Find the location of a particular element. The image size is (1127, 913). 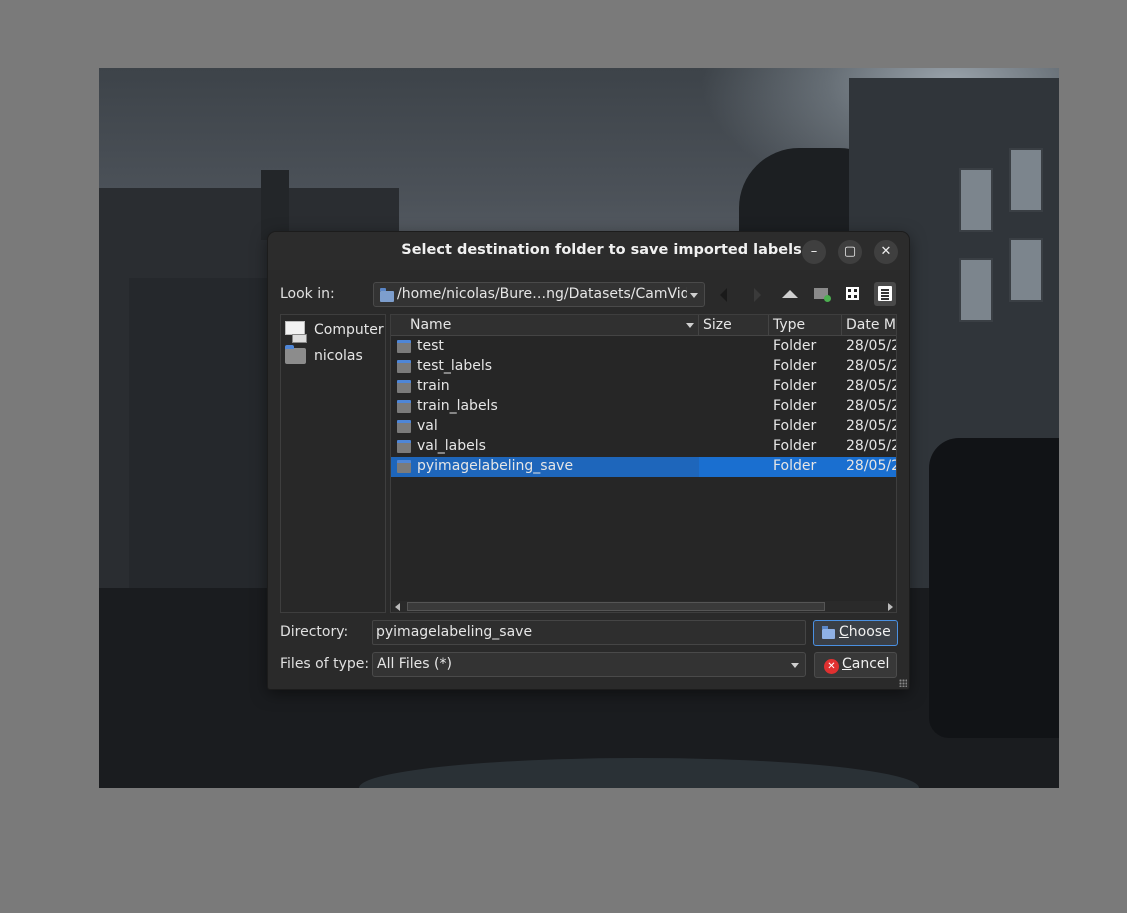

directory-input: pyimagelabeling_save is located at coordinates (589, 632).